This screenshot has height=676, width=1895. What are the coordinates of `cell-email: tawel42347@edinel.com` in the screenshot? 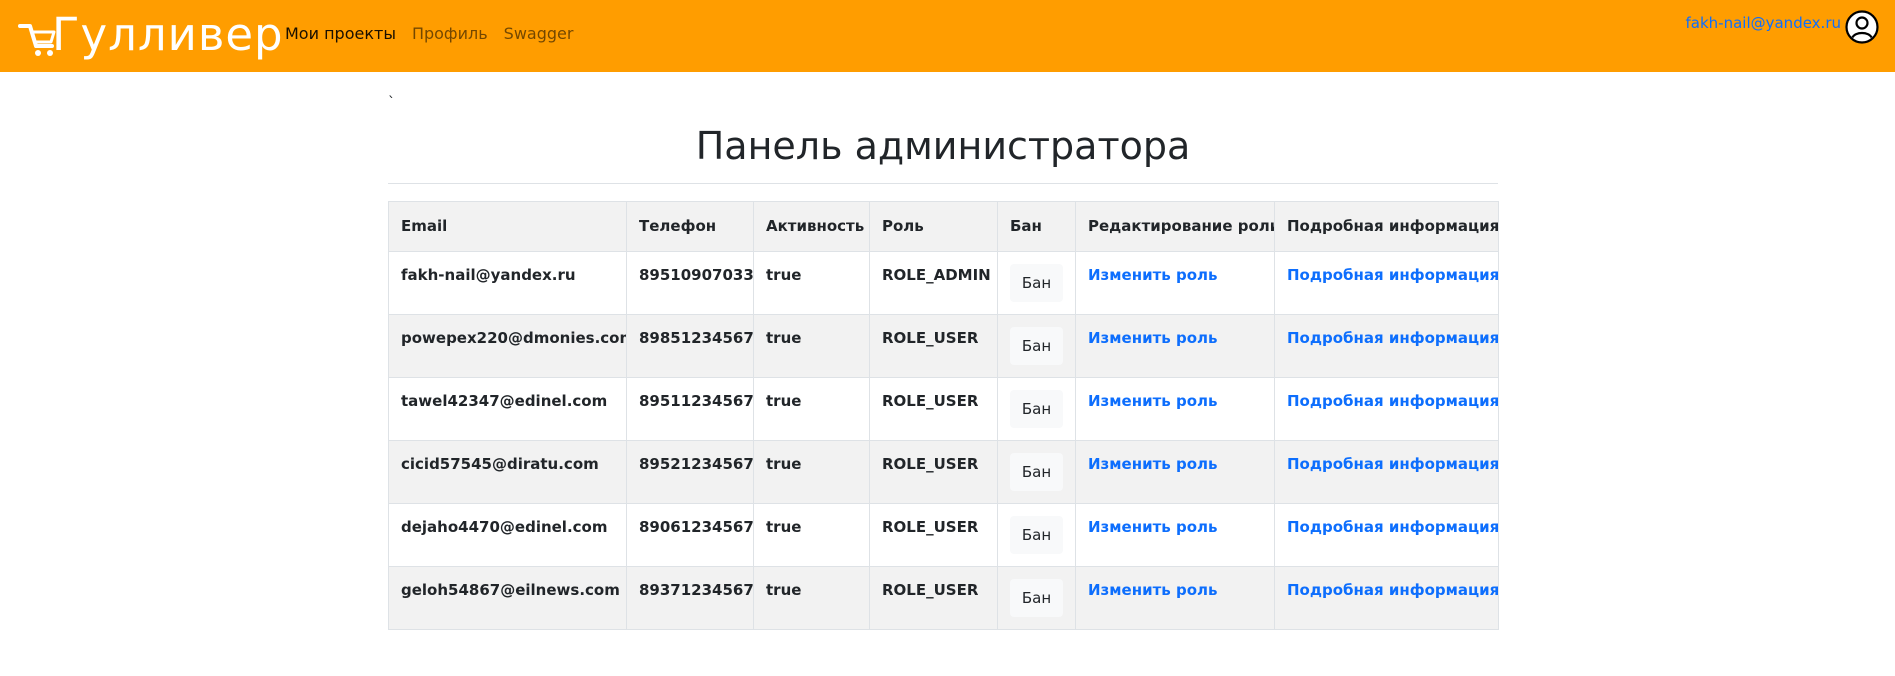 It's located at (507, 409).